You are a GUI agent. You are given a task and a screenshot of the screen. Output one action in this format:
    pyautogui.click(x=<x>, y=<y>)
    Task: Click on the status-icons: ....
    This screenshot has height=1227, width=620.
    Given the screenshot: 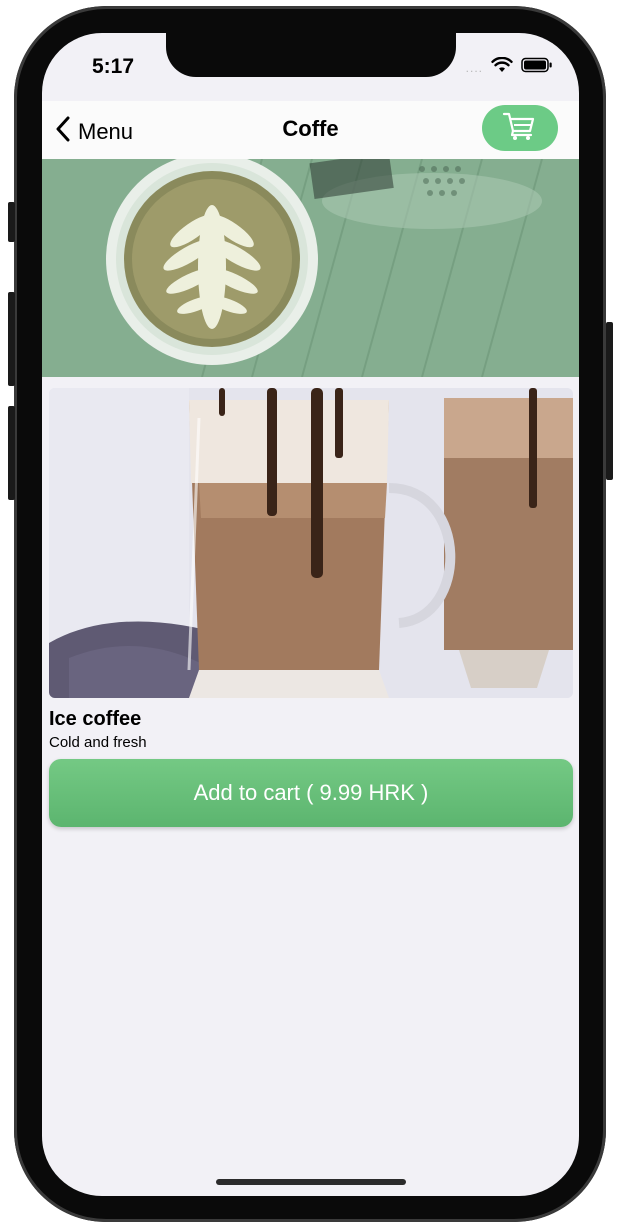 What is the action you would take?
    pyautogui.click(x=509, y=67)
    